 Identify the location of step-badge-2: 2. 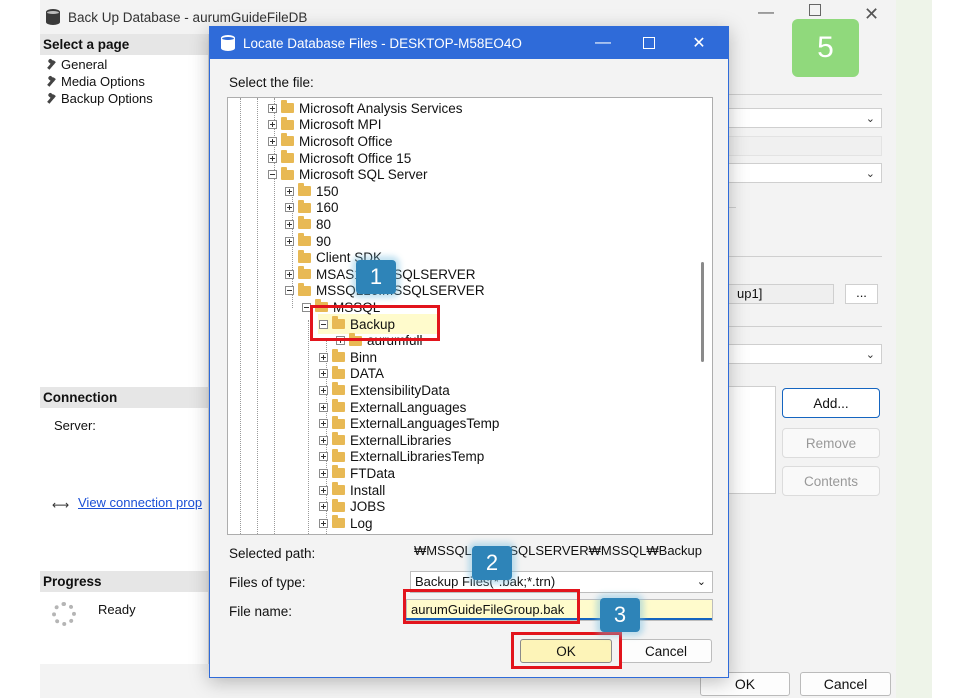
(492, 563).